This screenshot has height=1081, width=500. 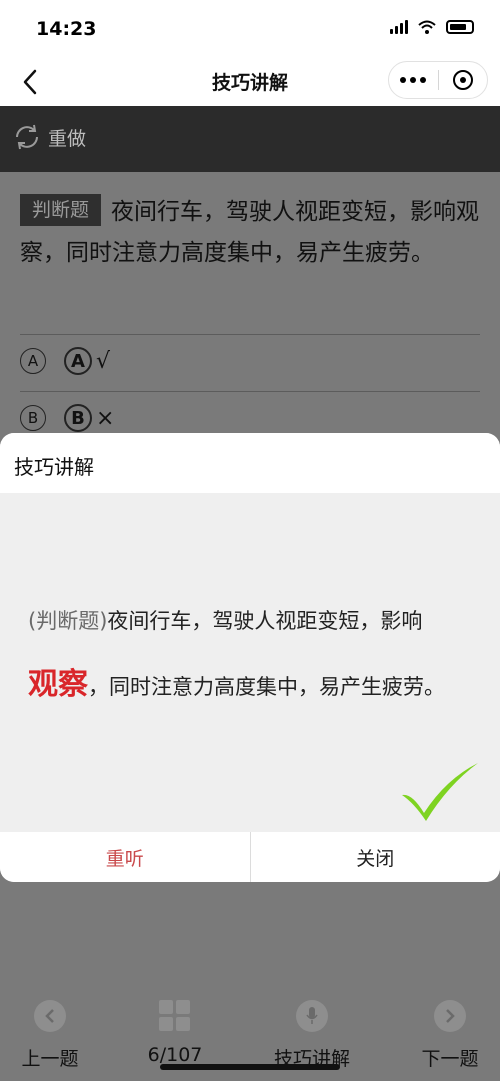 I want to click on replay-button: 重听, so click(x=125, y=857).